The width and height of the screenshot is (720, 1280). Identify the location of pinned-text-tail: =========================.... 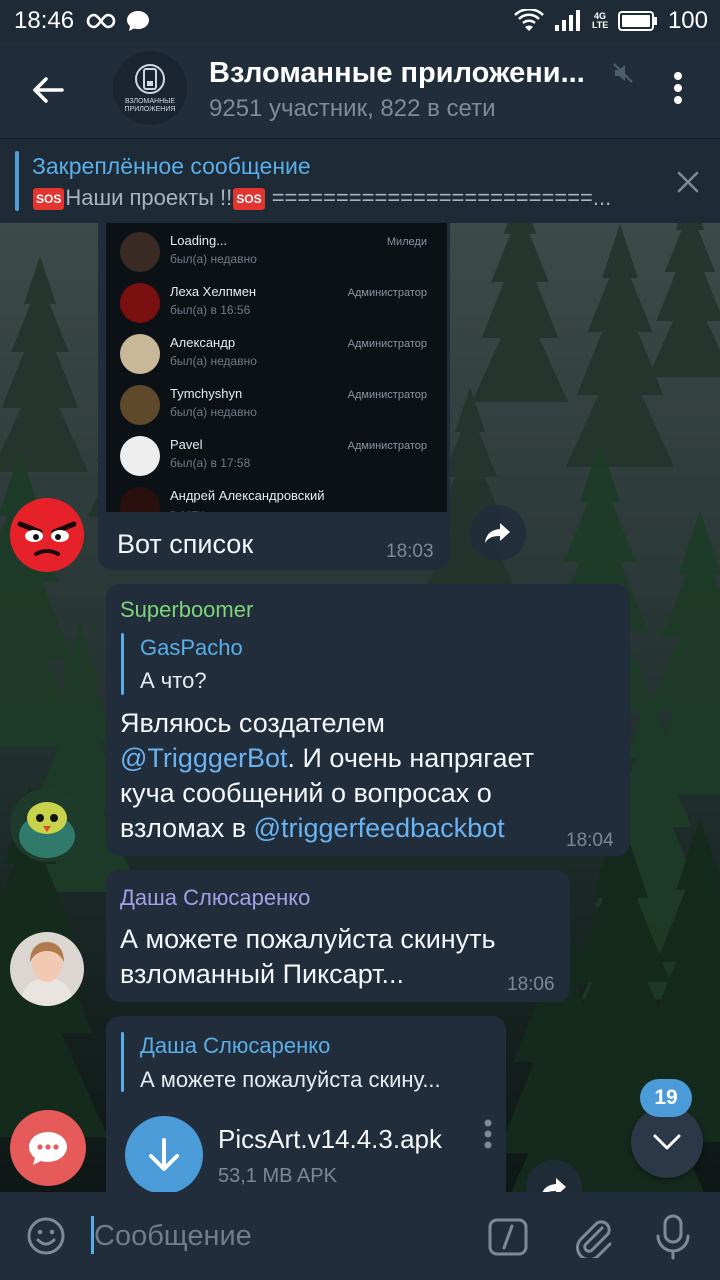
(438, 197).